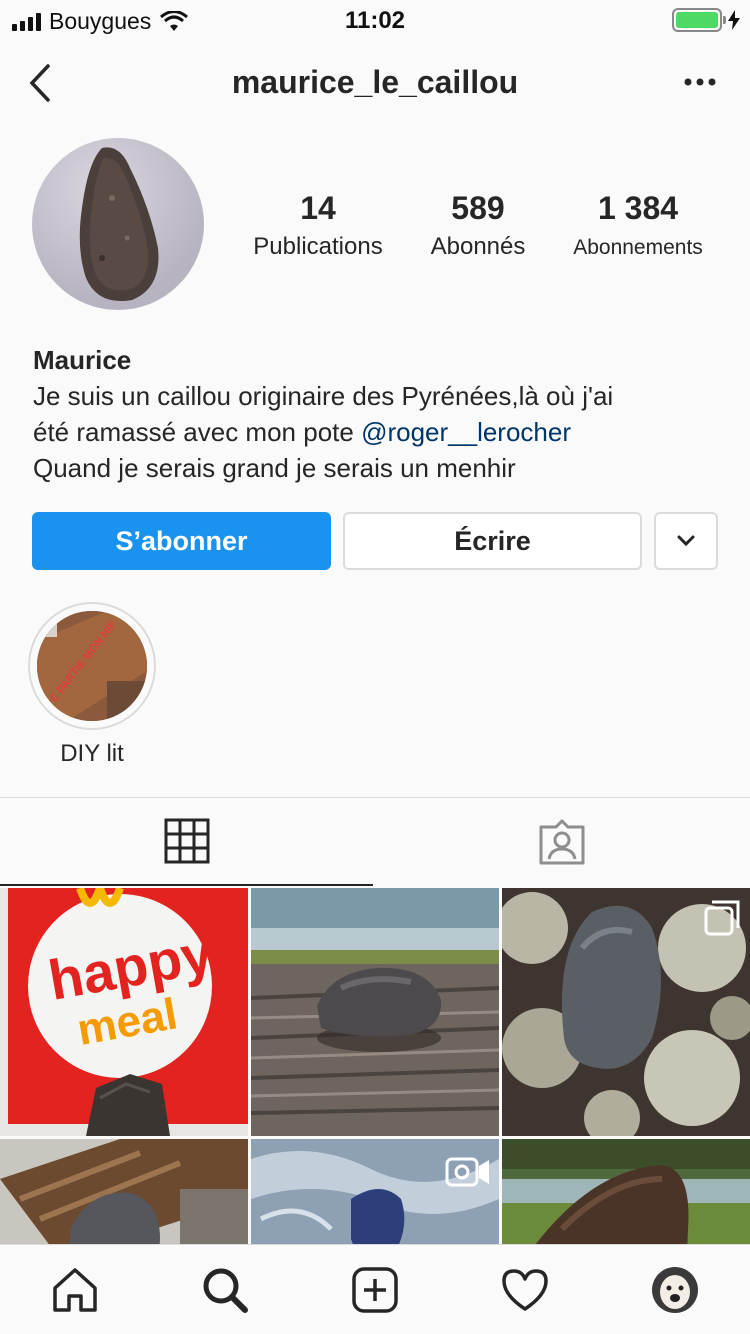 The image size is (750, 1334). What do you see at coordinates (478, 208) in the screenshot?
I see `stat-value: 589` at bounding box center [478, 208].